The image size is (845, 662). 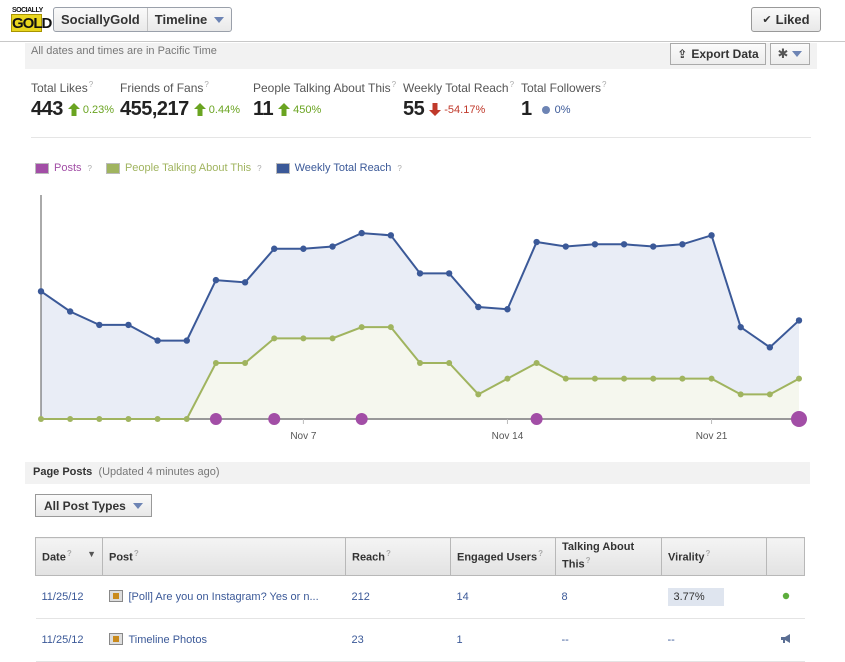 What do you see at coordinates (224, 556) in the screenshot?
I see `column-post: Post?` at bounding box center [224, 556].